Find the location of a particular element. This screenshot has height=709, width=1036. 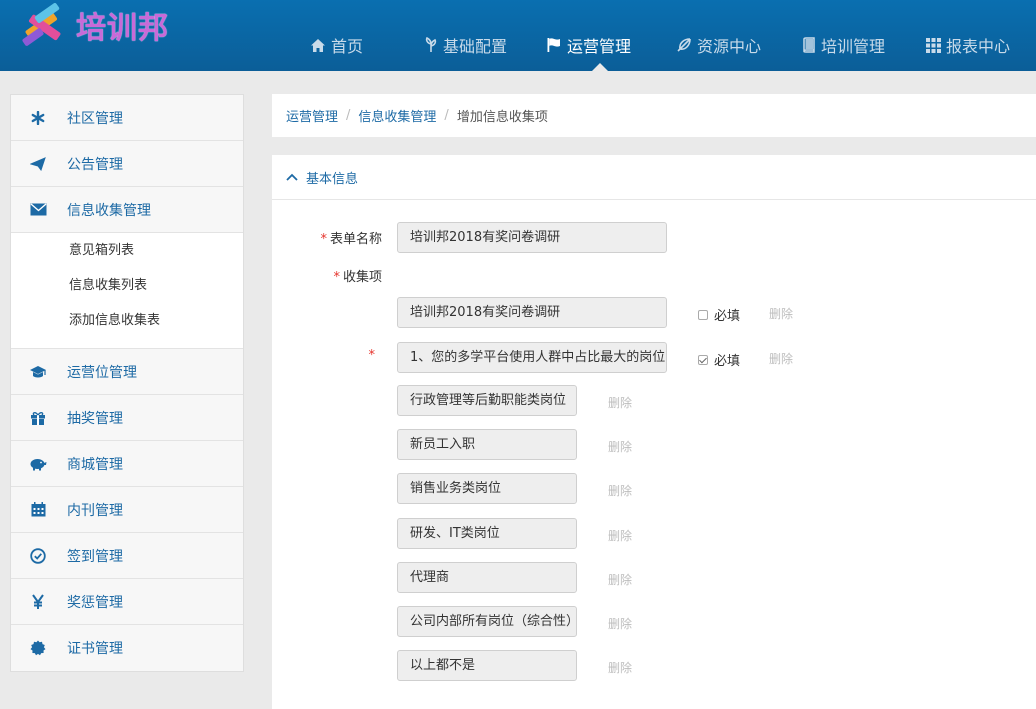

sidebar-item-label: 公告管理 is located at coordinates (95, 164).